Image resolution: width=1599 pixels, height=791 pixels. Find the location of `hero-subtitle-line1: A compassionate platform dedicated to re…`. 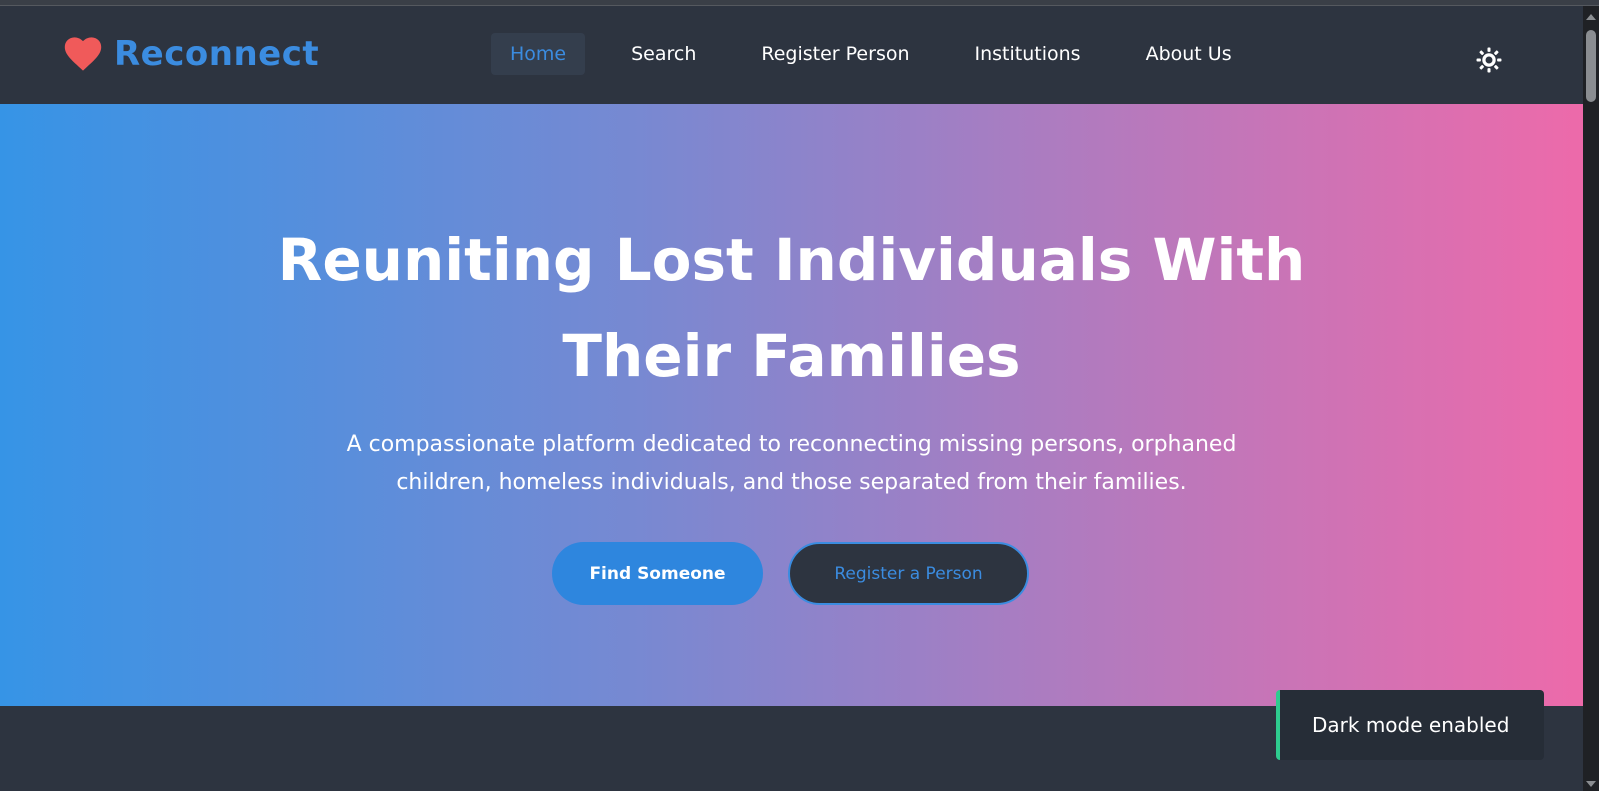

hero-subtitle-line1: A compassionate platform dedicated to re… is located at coordinates (791, 444).